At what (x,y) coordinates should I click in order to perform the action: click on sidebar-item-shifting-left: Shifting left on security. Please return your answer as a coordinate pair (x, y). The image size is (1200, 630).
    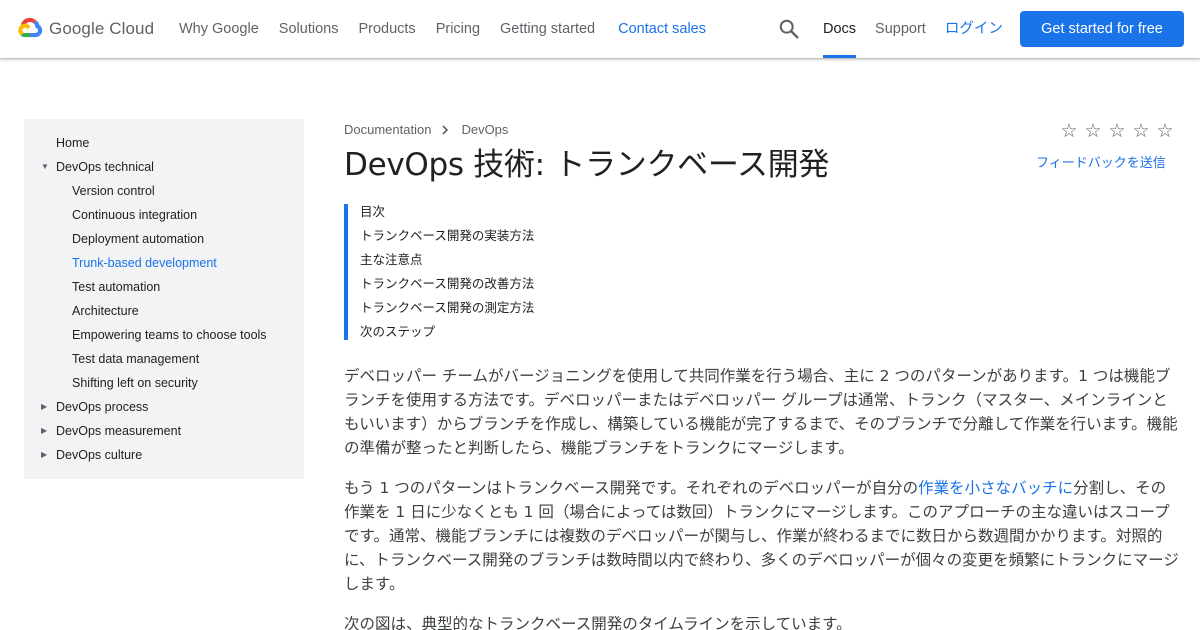
    Looking at the image, I should click on (164, 383).